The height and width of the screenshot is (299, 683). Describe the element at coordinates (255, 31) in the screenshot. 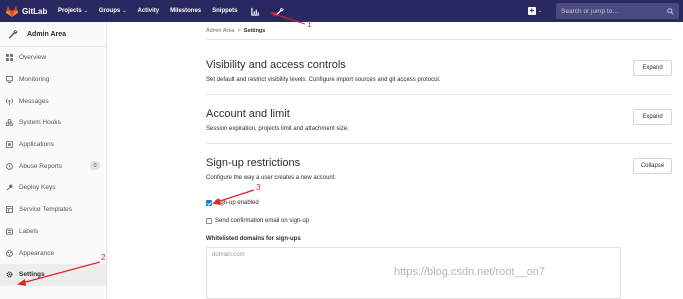

I see `breadcrumb-current: Settings` at that location.